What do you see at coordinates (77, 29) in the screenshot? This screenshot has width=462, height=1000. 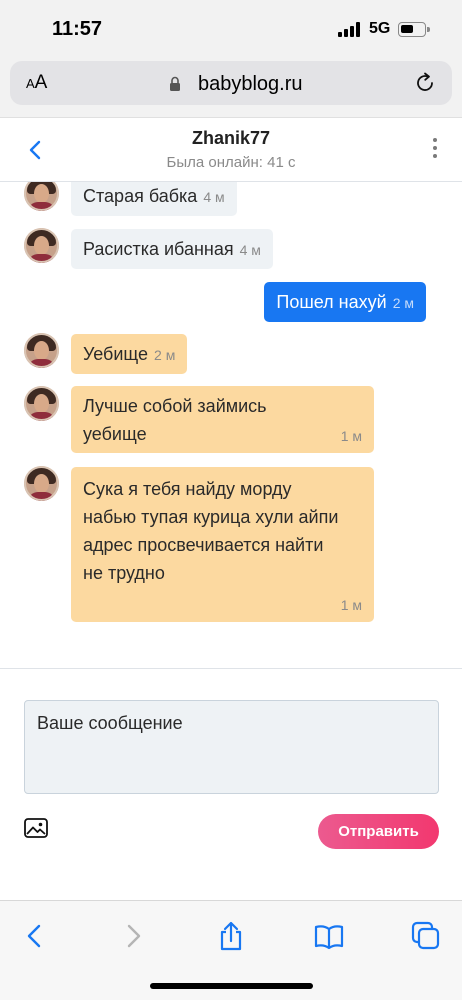 I see `status-time: 11:57` at bounding box center [77, 29].